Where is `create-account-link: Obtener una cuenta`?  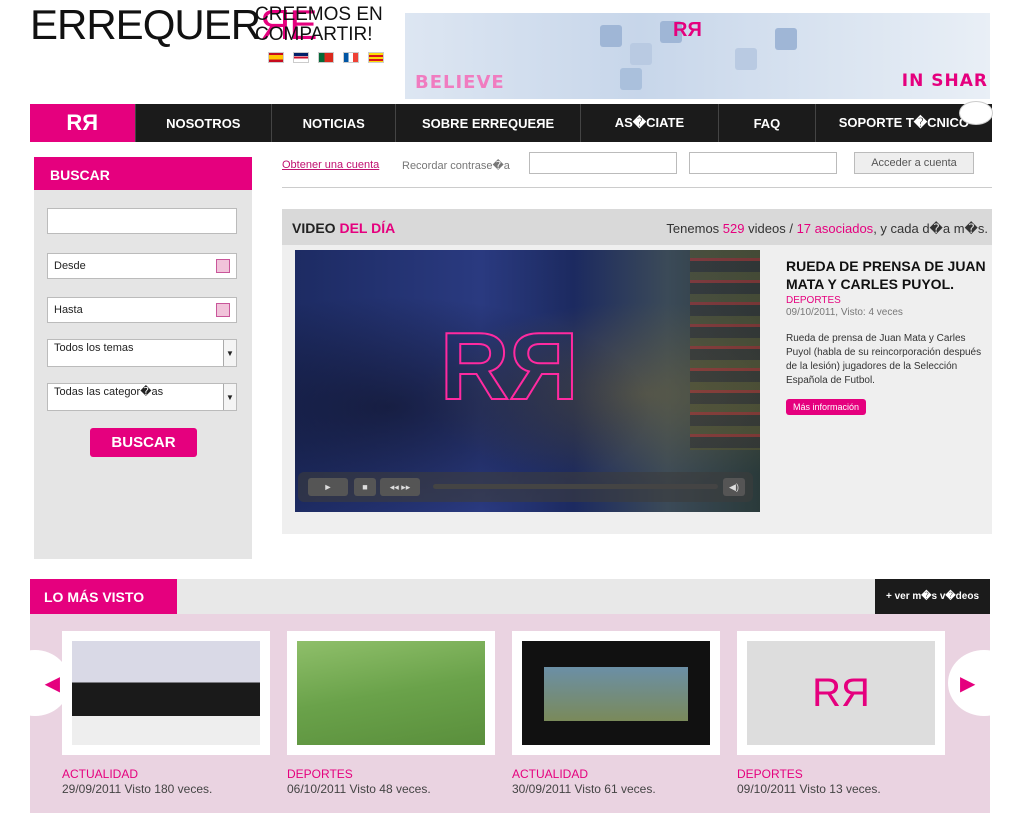 create-account-link: Obtener una cuenta is located at coordinates (330, 165).